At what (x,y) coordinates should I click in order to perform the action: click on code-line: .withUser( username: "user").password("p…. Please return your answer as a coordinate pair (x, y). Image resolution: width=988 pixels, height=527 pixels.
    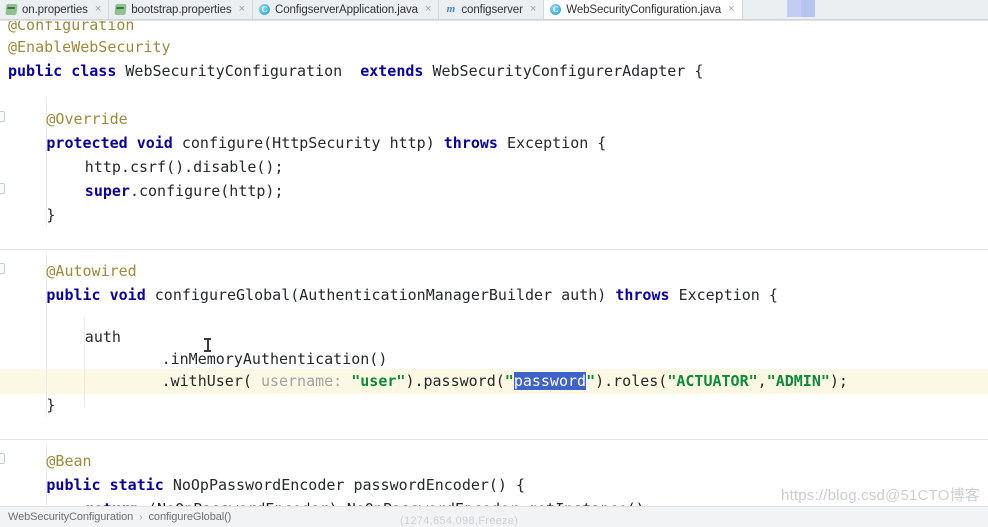
    Looking at the image, I should click on (494, 381).